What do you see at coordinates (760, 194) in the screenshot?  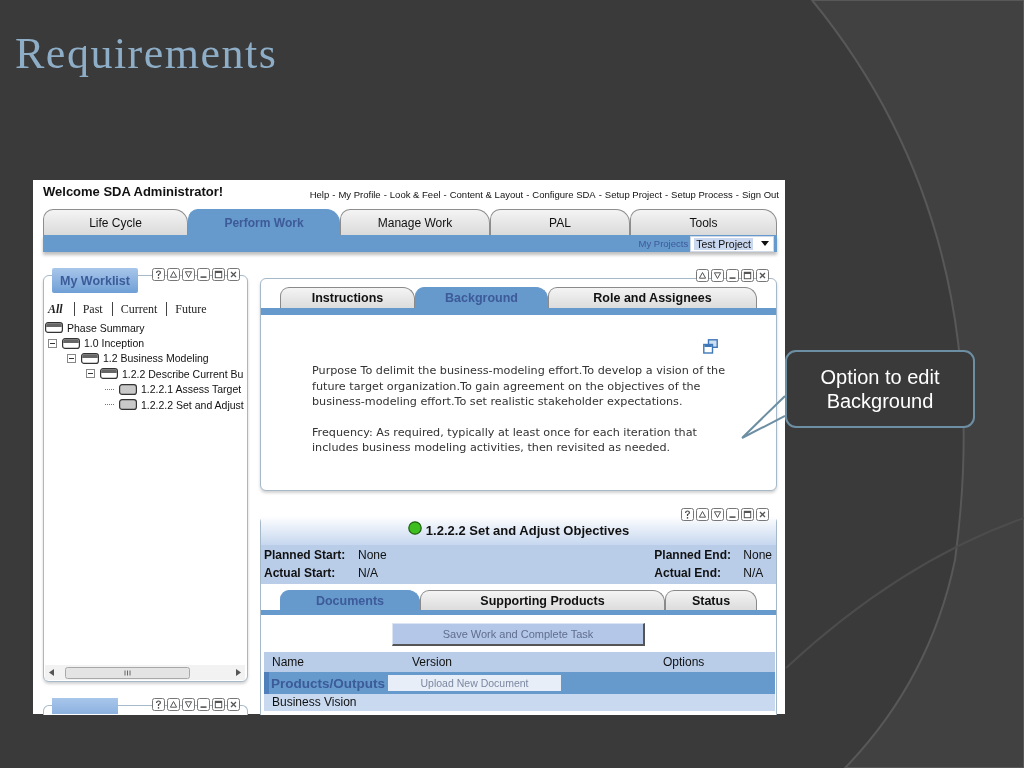 I see `header-link: Sign Out` at bounding box center [760, 194].